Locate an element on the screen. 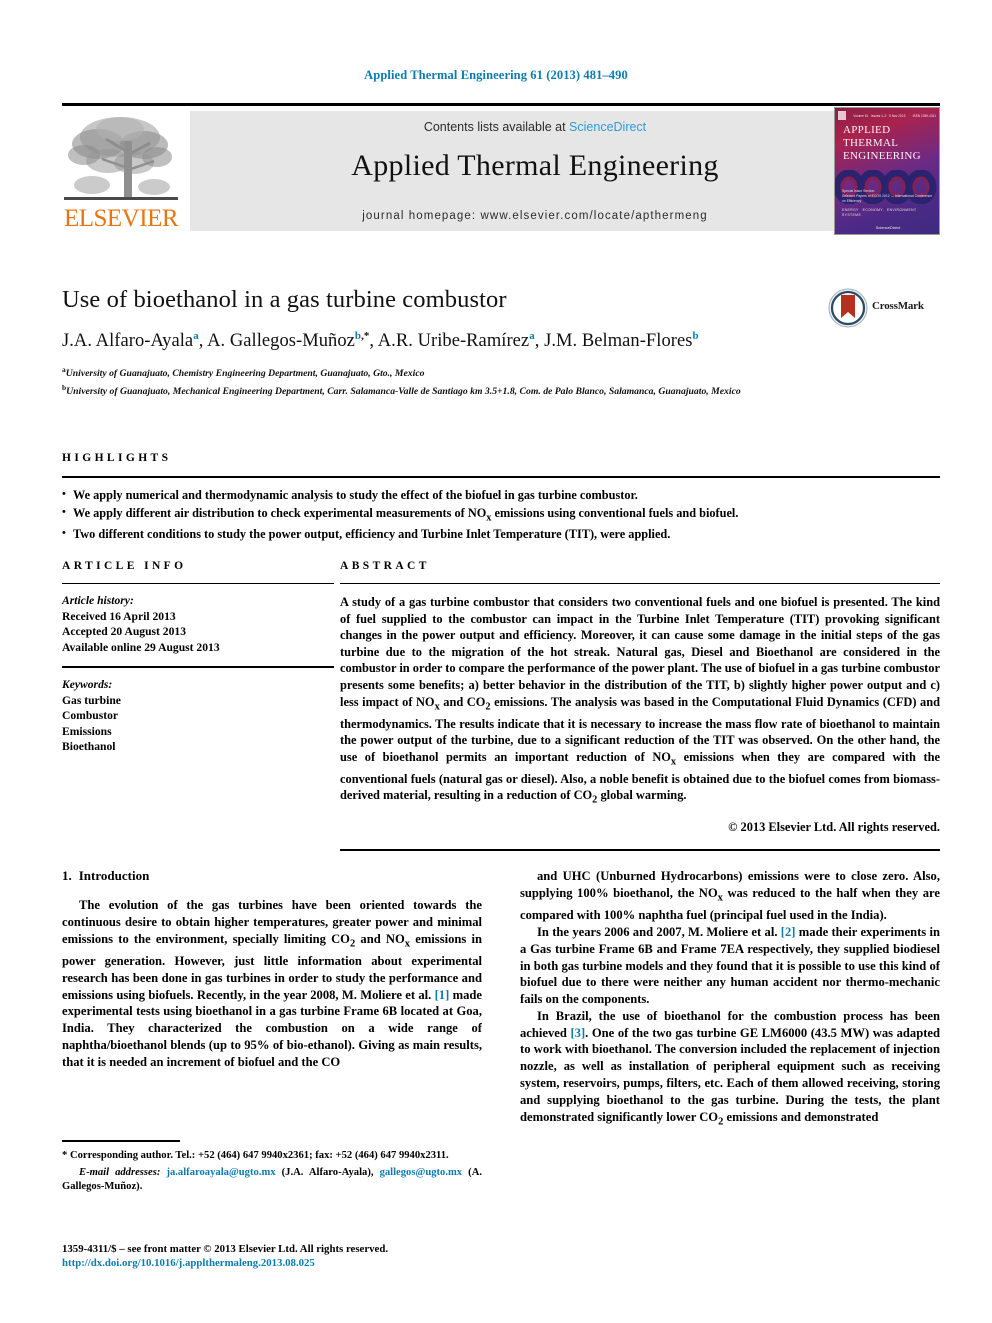  article-history-item: Available online 29 August 2013 is located at coordinates (141, 647).